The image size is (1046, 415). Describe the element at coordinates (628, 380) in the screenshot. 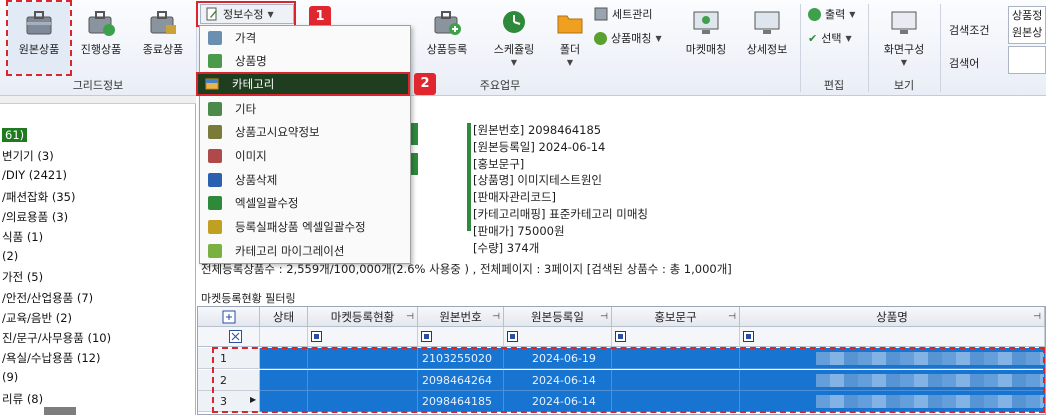

I see `selected-rows-highlight` at that location.